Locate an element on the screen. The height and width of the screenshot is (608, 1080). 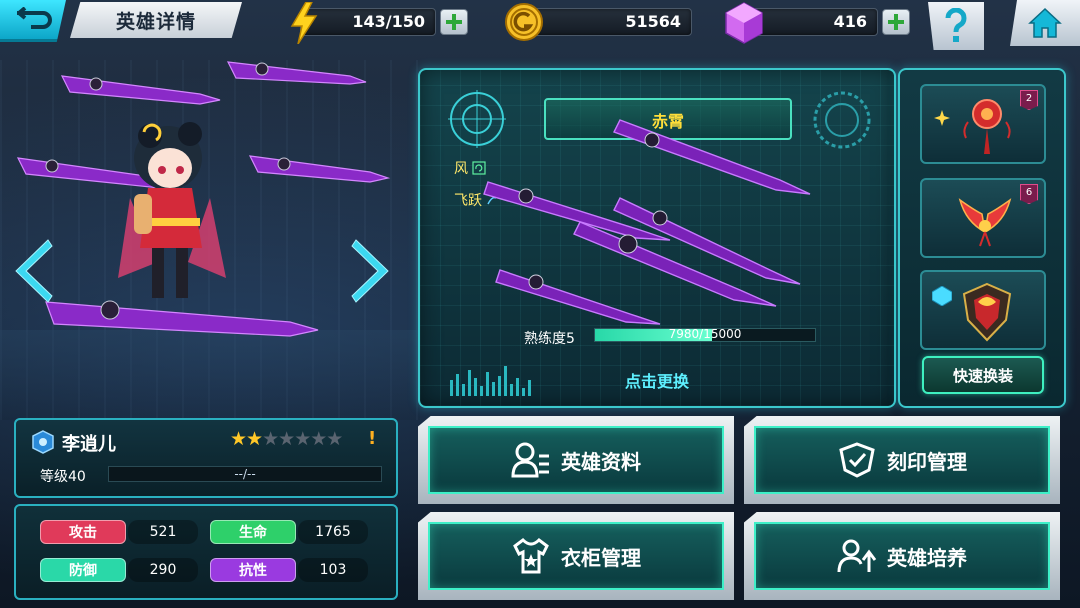
top-bar: 英雄详情 143/150 51564 416 is located at coordinates (540, 25).